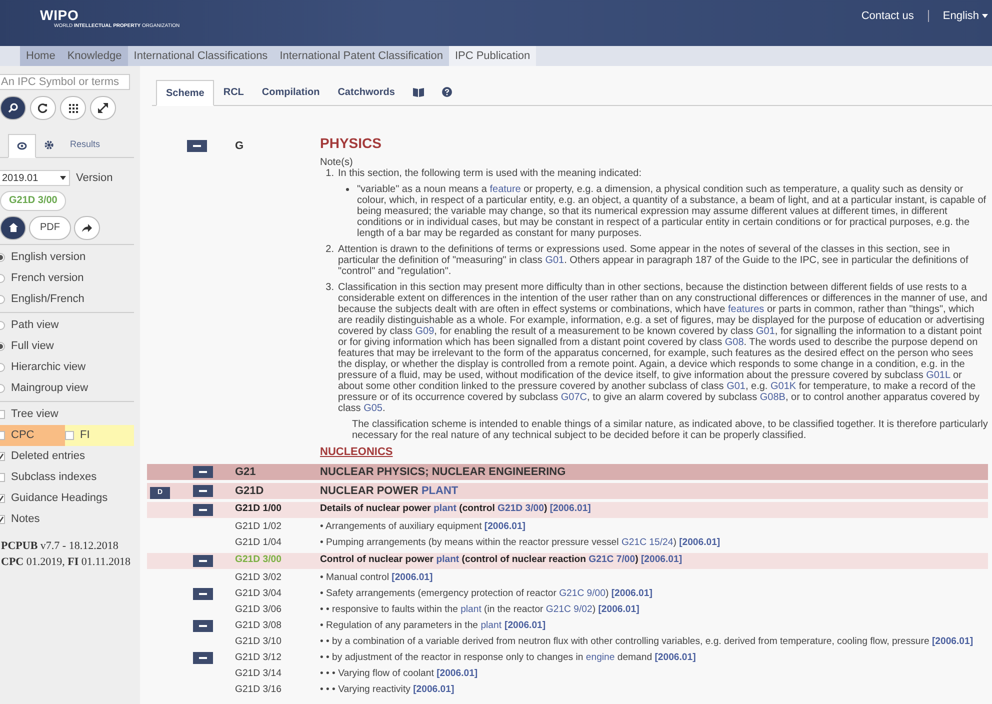 The image size is (992, 704). What do you see at coordinates (567, 560) in the screenshot?
I see `scheme-row: G21D 3/00 Control of nuclear power plant (control of nuclear reaction G21C 7/00) [2006.01]` at bounding box center [567, 560].